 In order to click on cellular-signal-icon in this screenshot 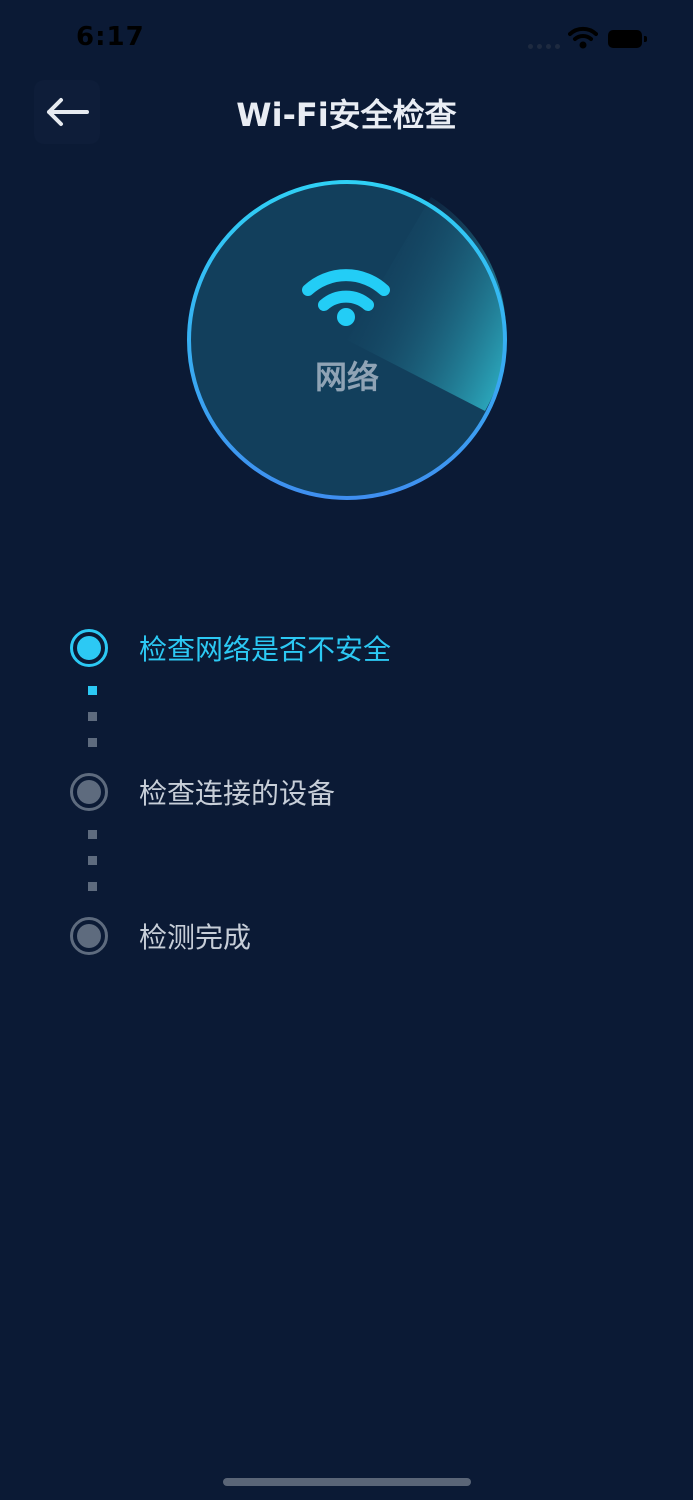, I will do `click(544, 46)`.